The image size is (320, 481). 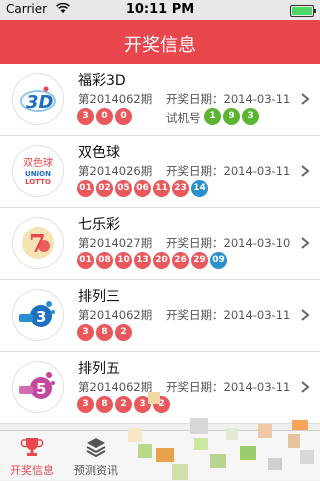 I want to click on red-ball: 11, so click(x=161, y=188).